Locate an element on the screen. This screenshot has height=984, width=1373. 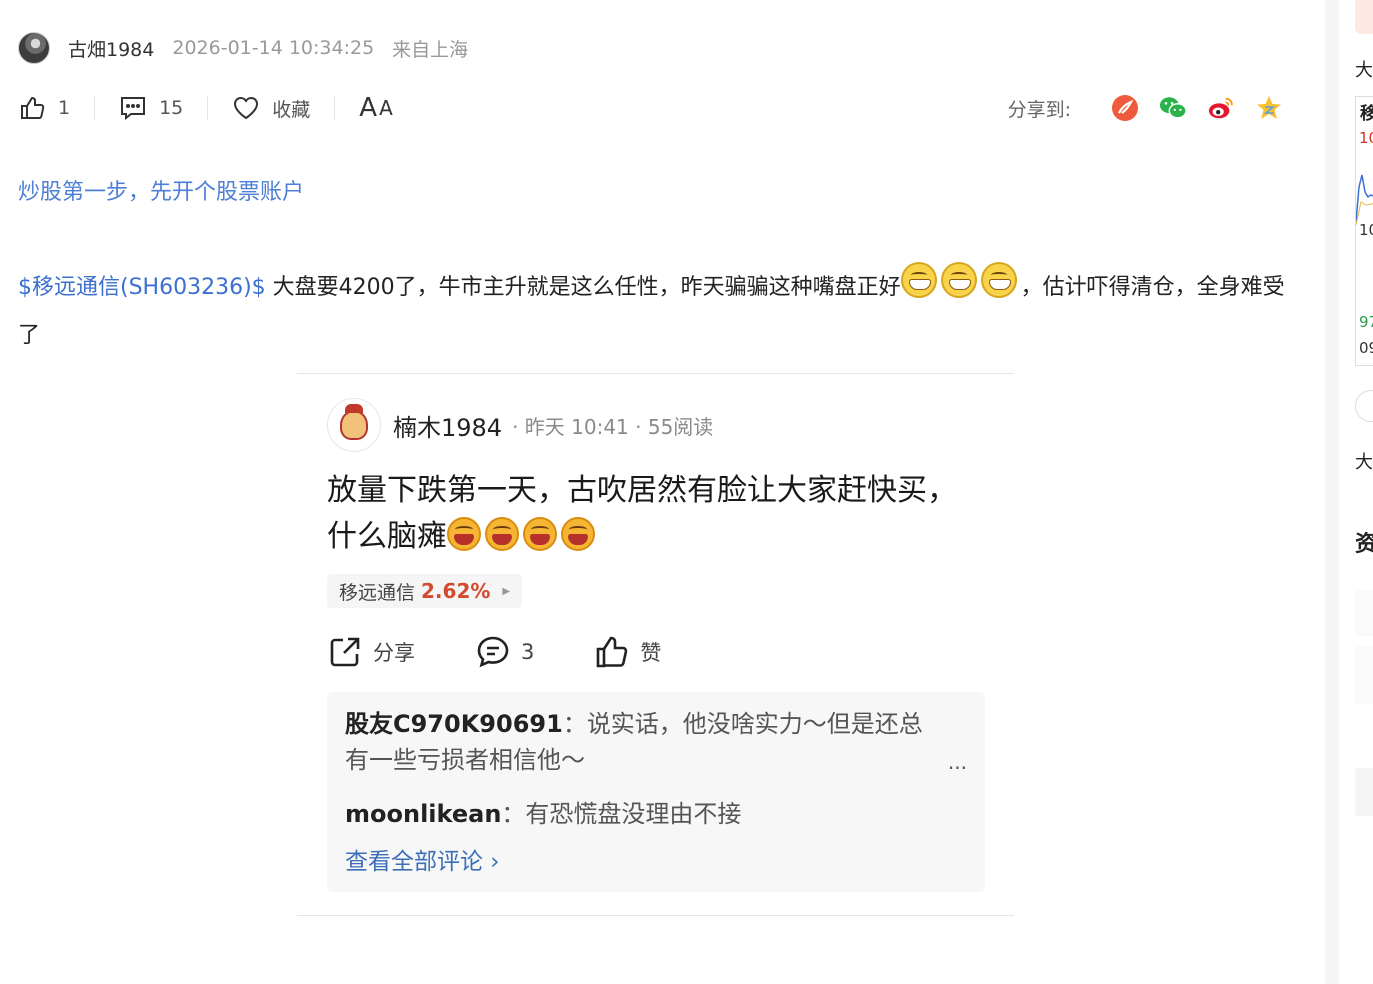
share-button: 分享 is located at coordinates (371, 652).